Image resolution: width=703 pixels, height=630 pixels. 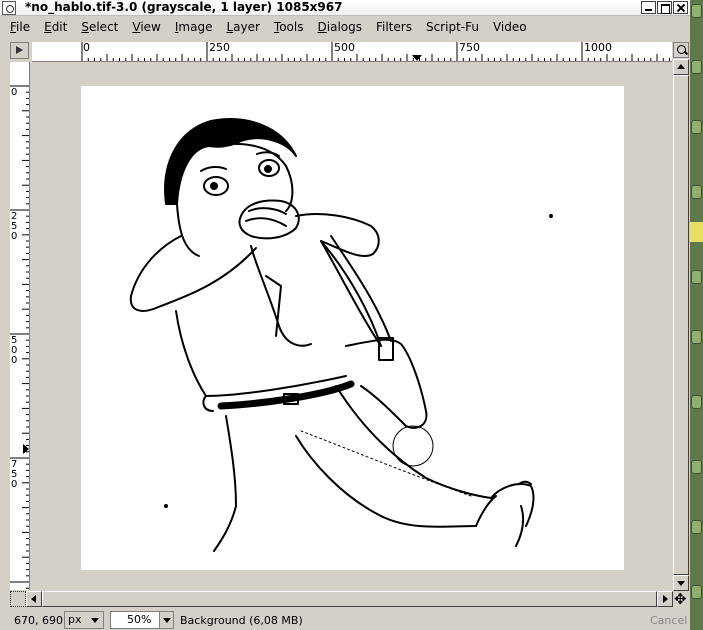 What do you see at coordinates (194, 27) in the screenshot?
I see `menu-image: Image` at bounding box center [194, 27].